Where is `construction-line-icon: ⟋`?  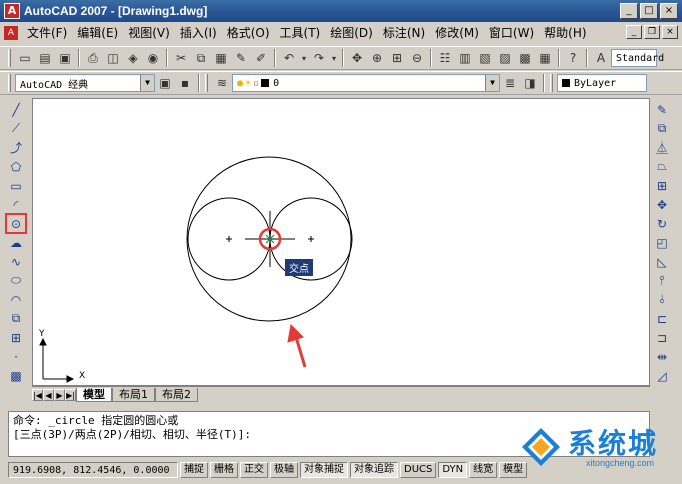 construction-line-icon: ⟋ is located at coordinates (16, 128).